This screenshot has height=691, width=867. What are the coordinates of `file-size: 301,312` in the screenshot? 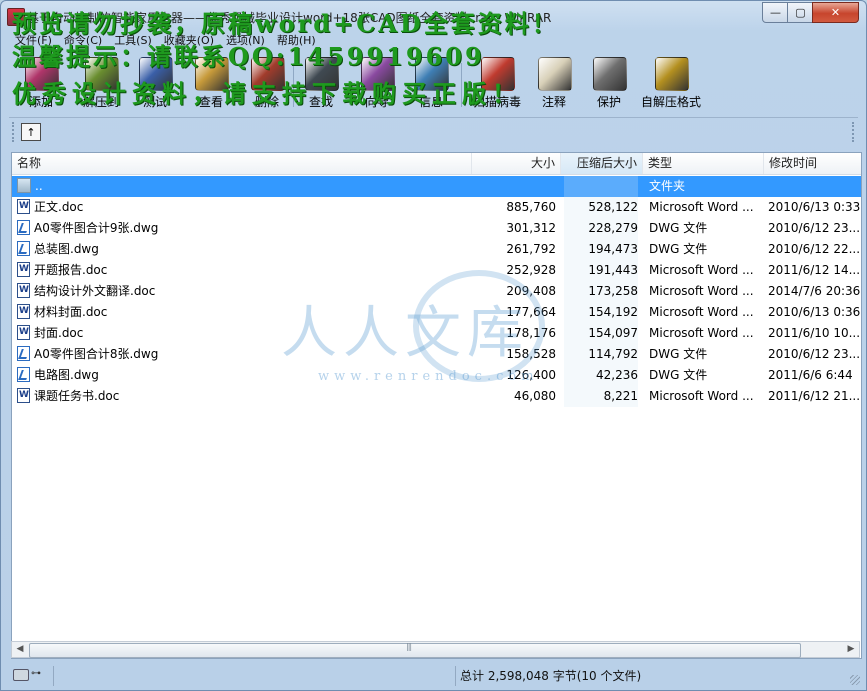 It's located at (514, 228).